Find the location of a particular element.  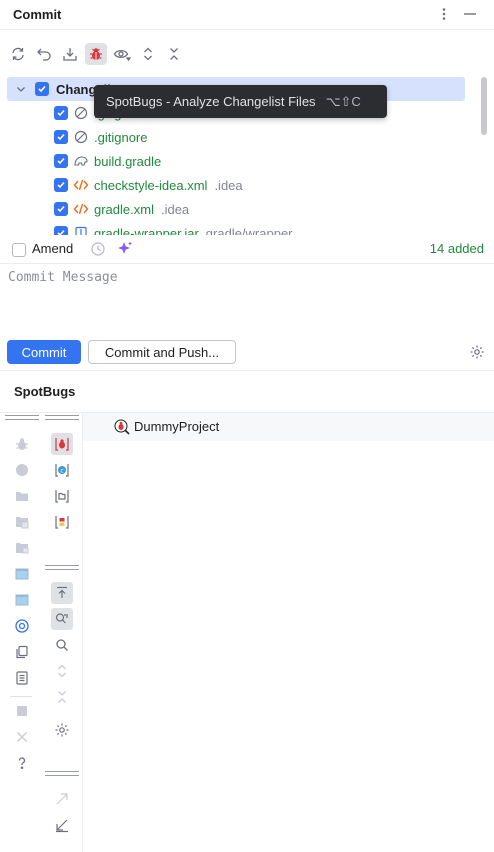

changelist-checkbox is located at coordinates (42, 89).